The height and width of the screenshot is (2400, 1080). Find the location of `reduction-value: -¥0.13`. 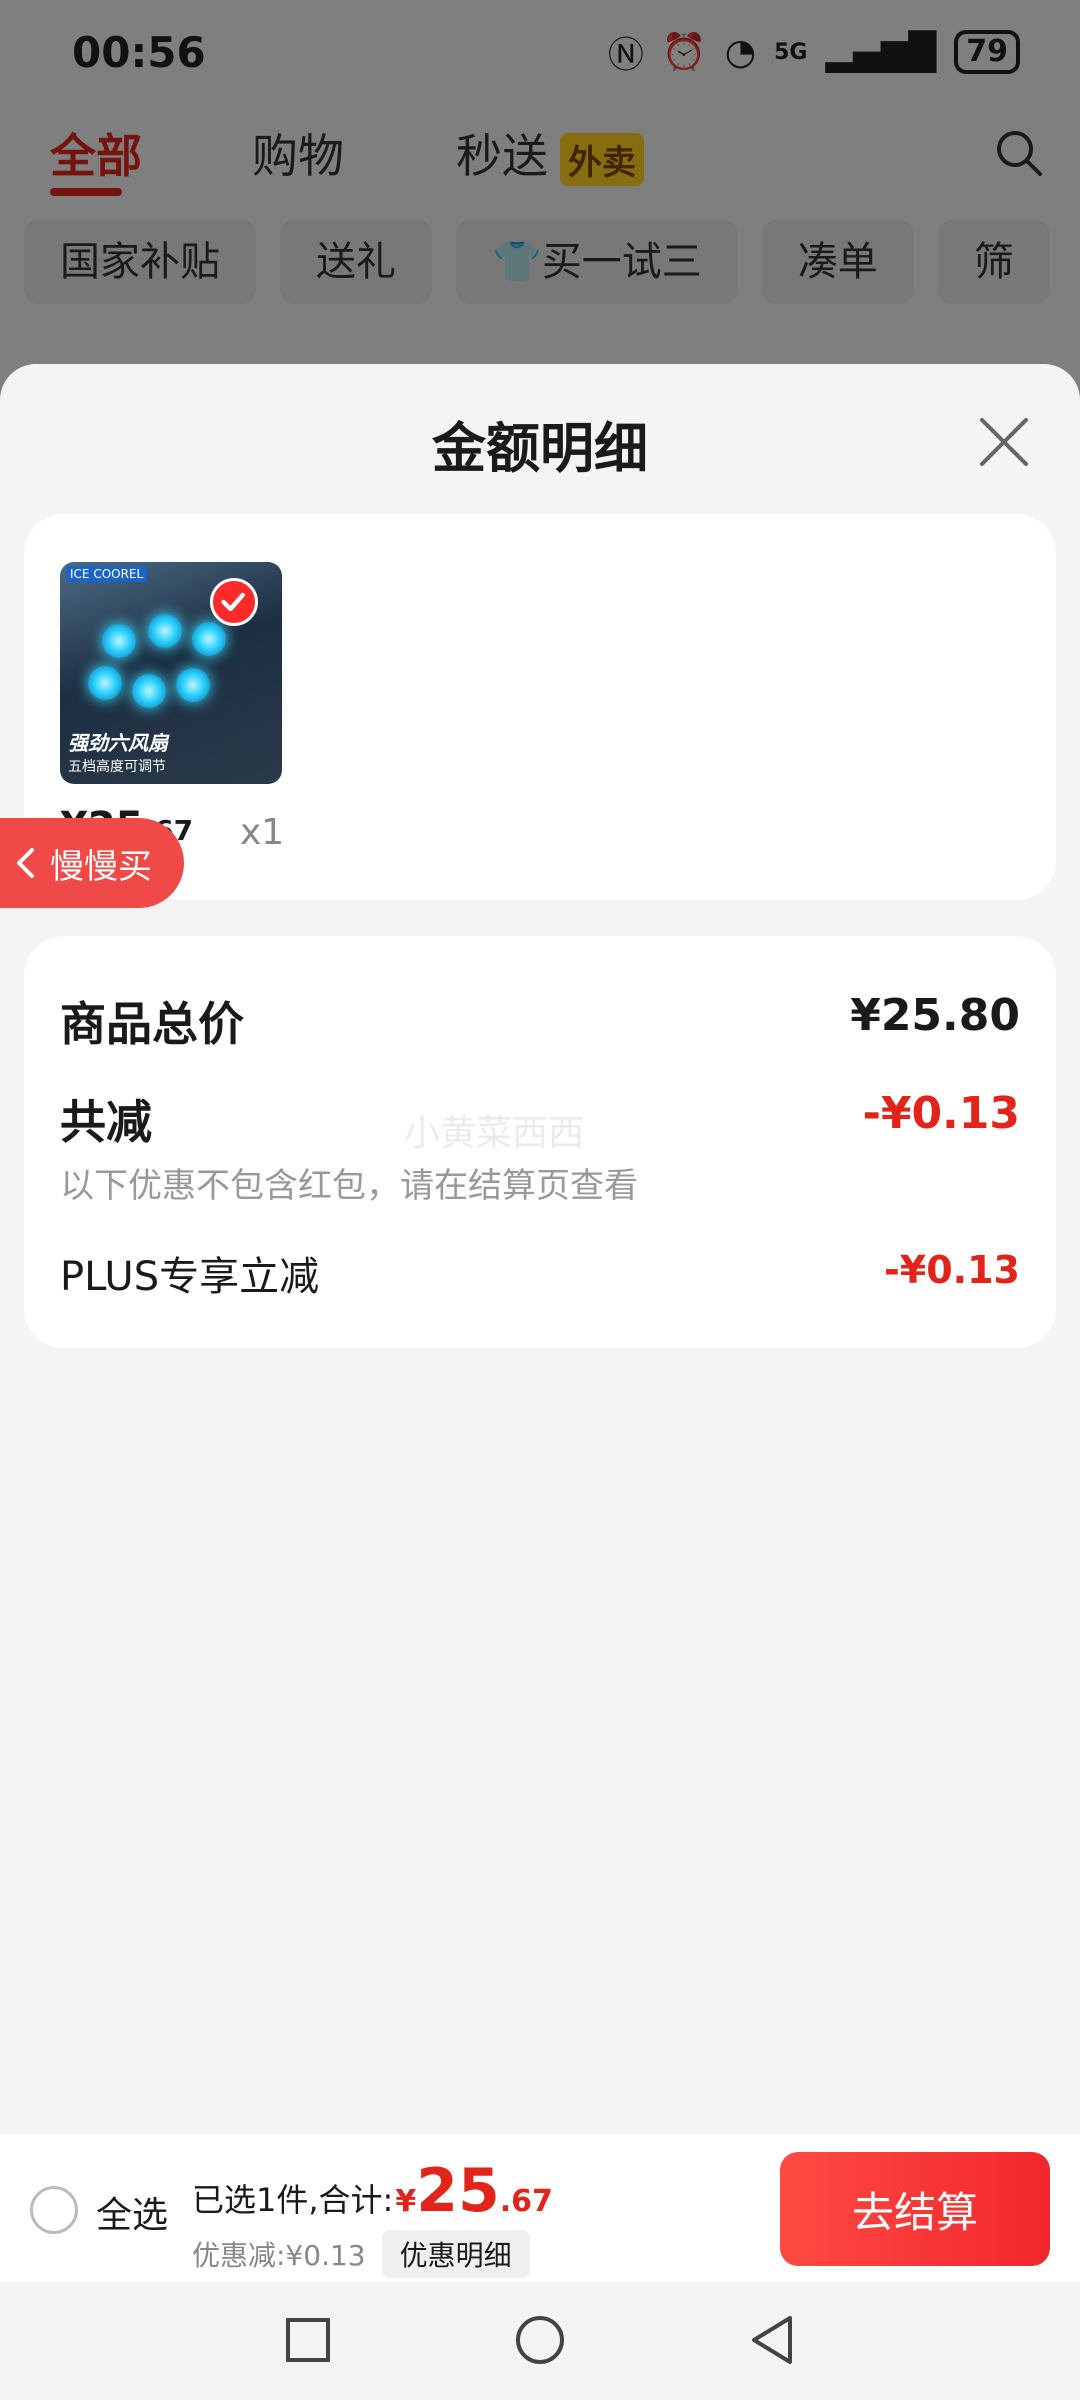

reduction-value: -¥0.13 is located at coordinates (941, 1113).